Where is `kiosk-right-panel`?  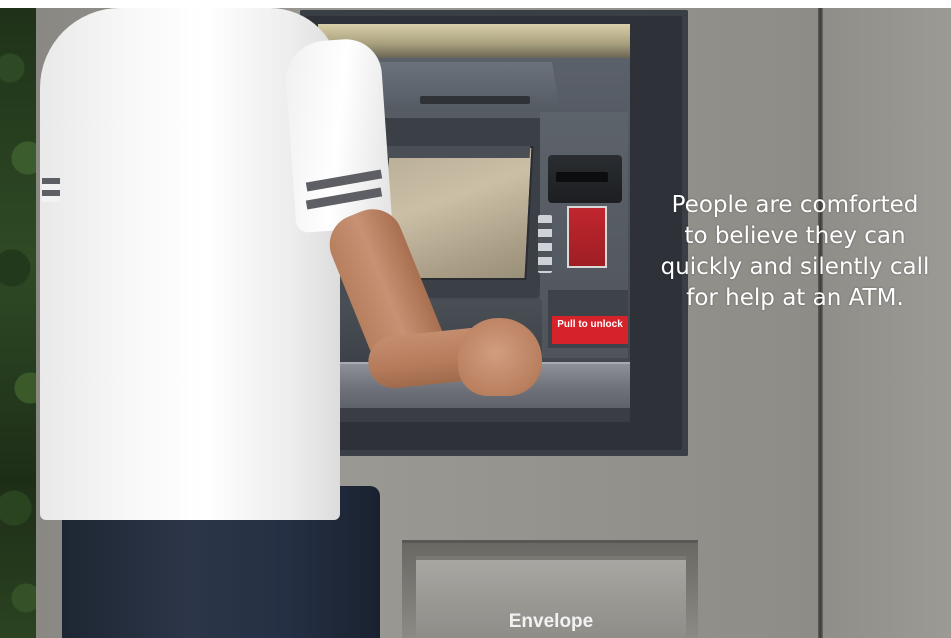 kiosk-right-panel is located at coordinates (887, 323).